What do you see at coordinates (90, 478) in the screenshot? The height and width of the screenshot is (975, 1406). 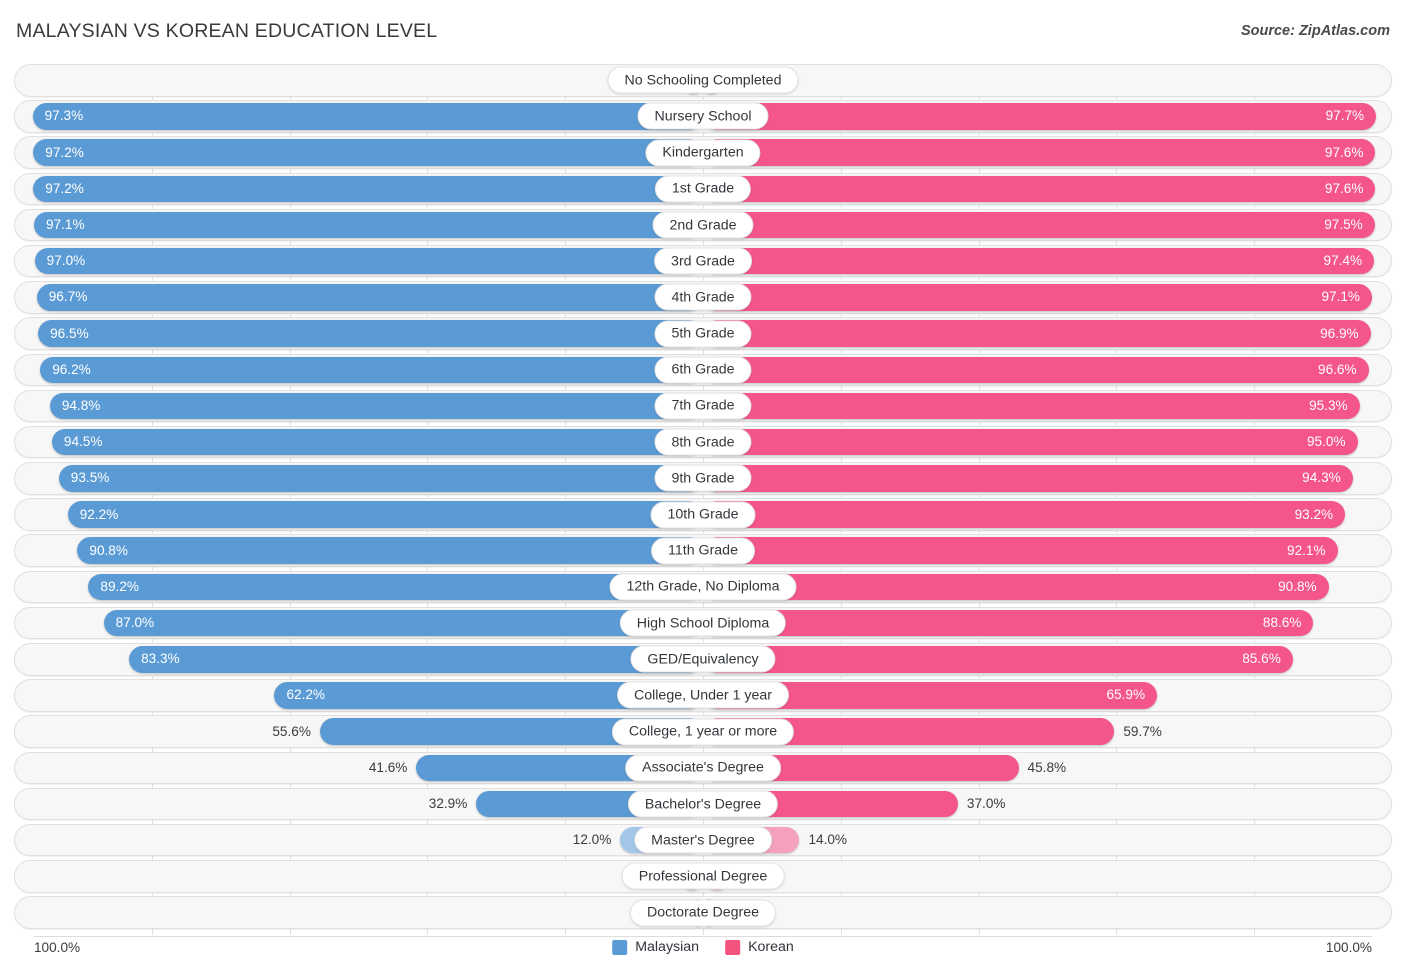 I see `bar-value-malaysian: 93.5%` at bounding box center [90, 478].